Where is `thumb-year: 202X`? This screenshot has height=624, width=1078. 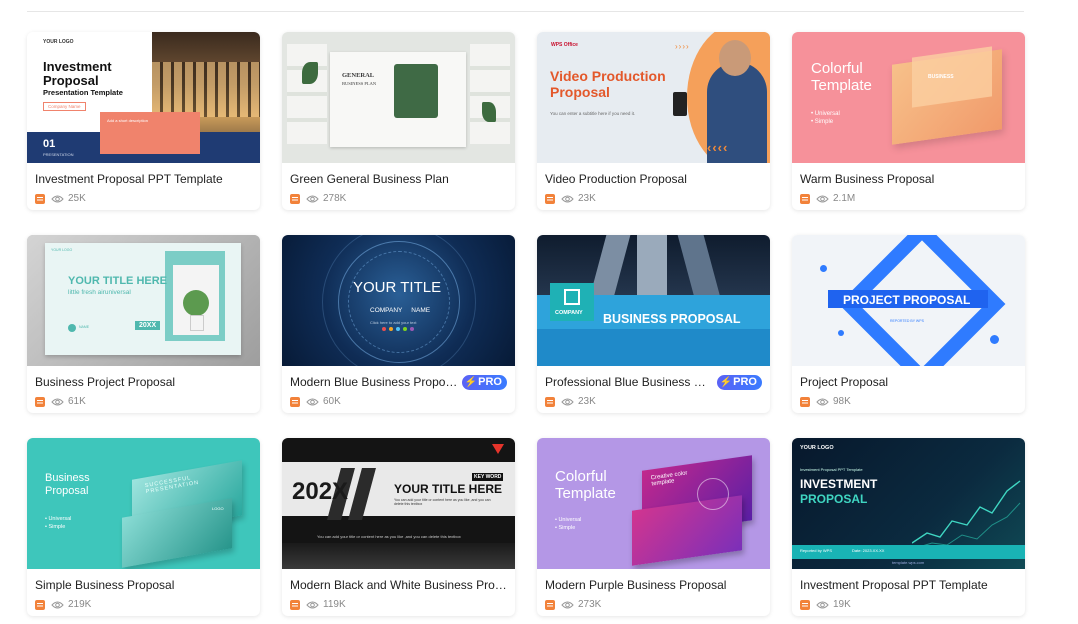 thumb-year: 202X is located at coordinates (320, 491).